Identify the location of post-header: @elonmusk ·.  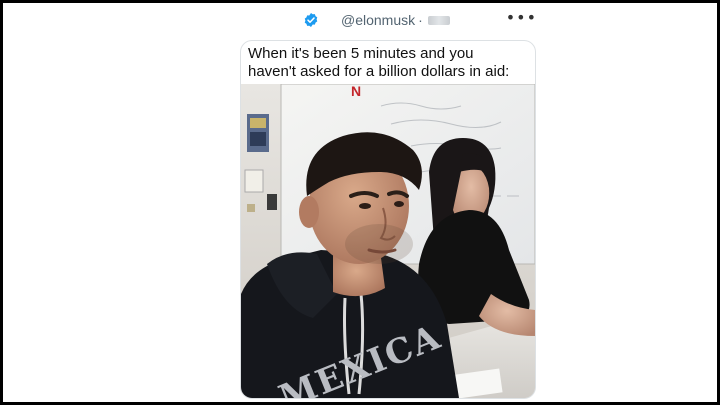
(376, 20).